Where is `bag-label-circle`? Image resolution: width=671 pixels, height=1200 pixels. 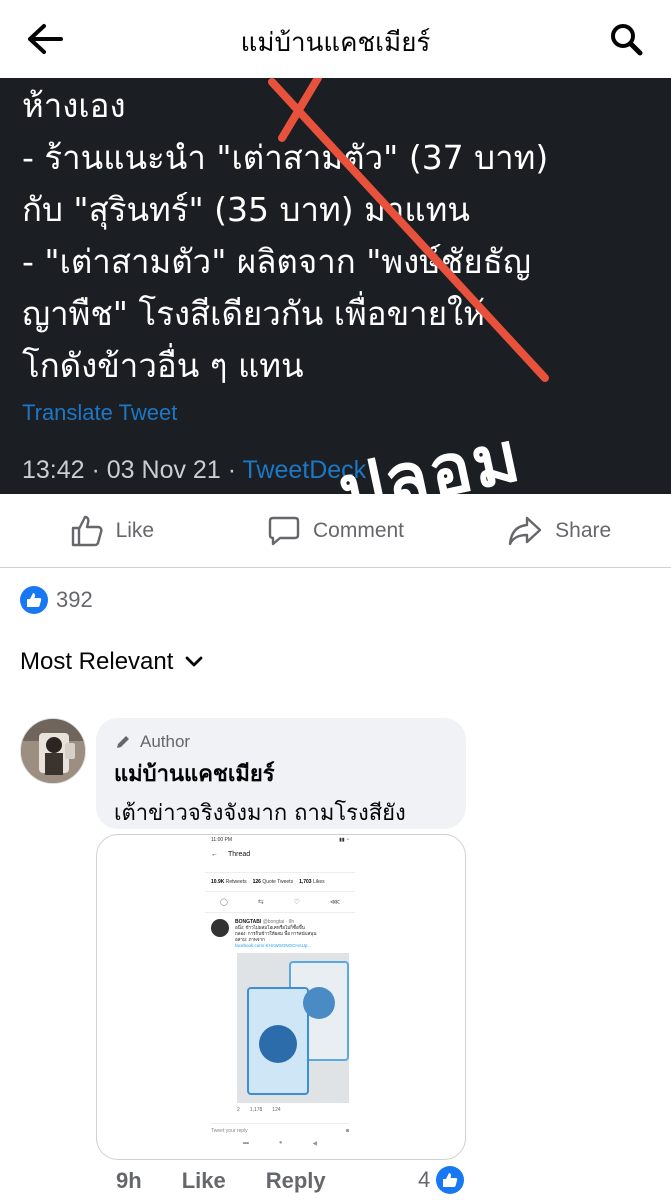
bag-label-circle is located at coordinates (278, 1044).